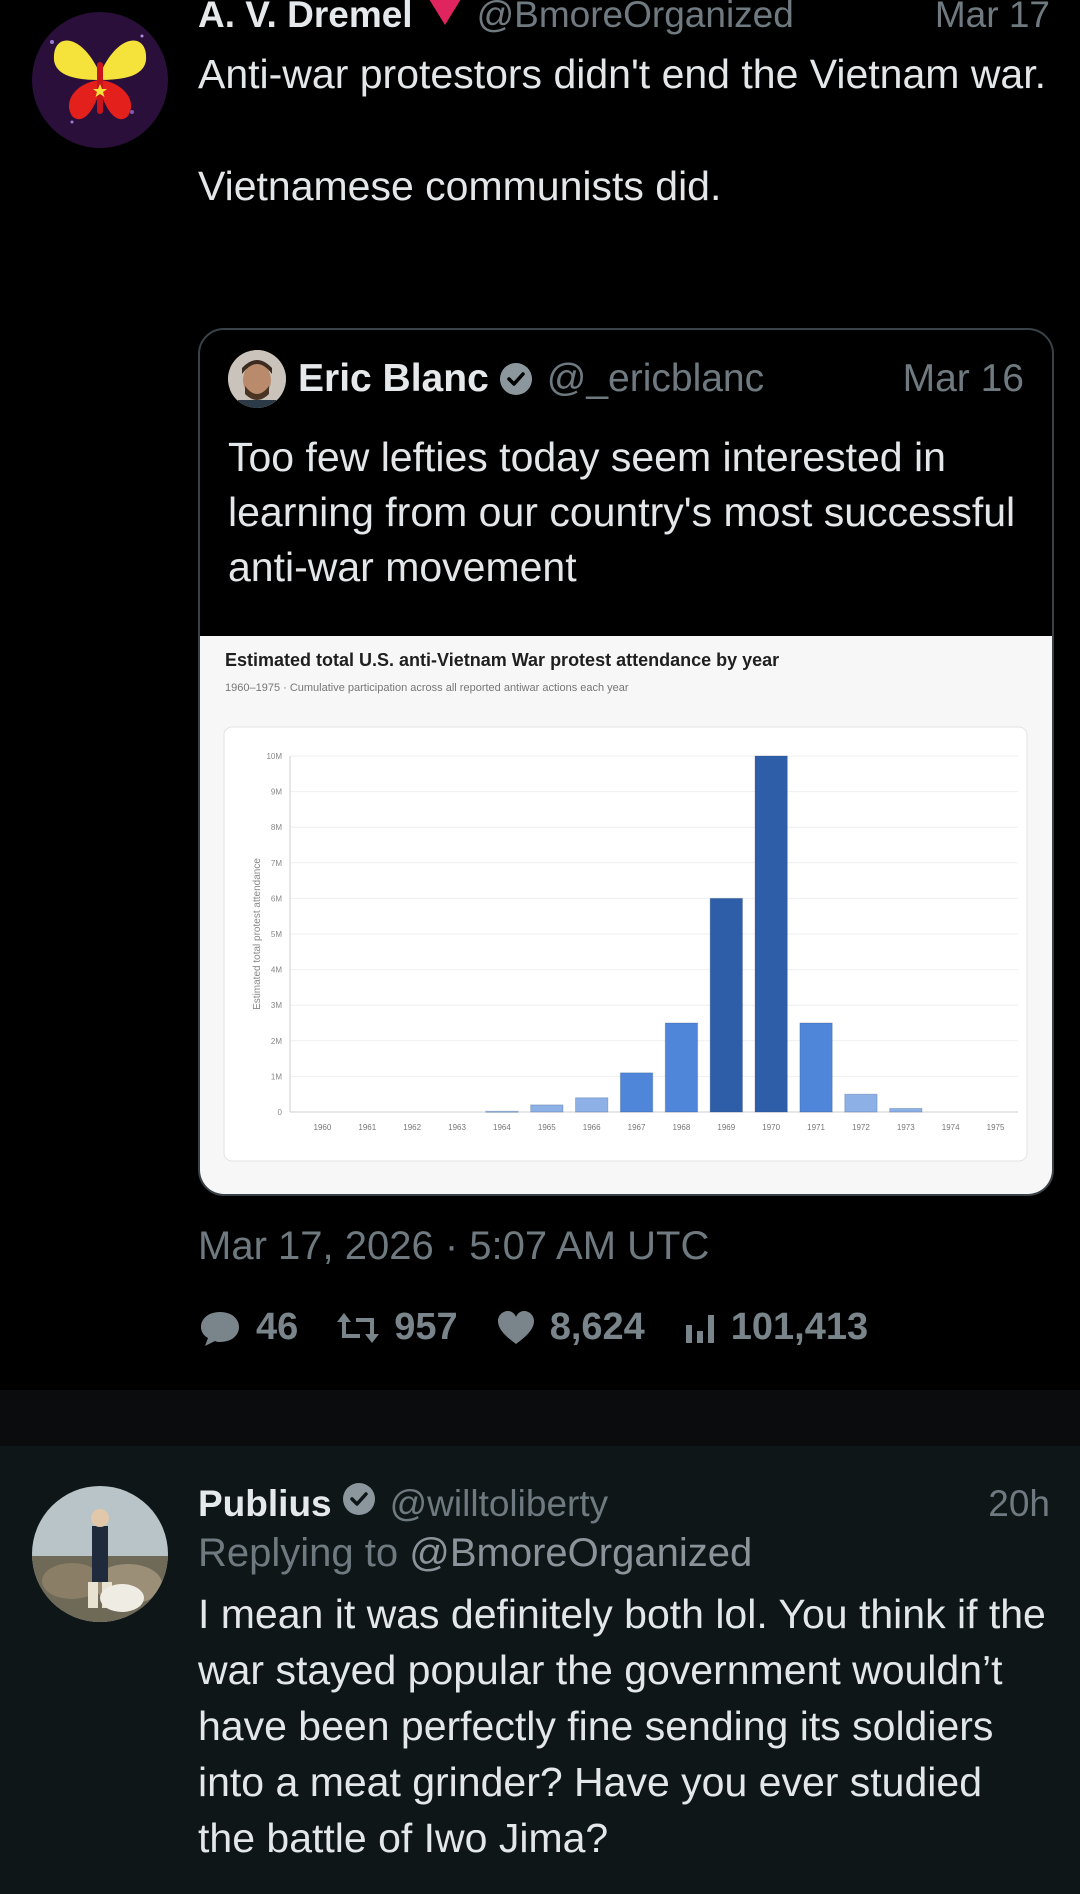 The height and width of the screenshot is (1894, 1080). Describe the element at coordinates (726, 1005) in the screenshot. I see `bar-1969` at that location.